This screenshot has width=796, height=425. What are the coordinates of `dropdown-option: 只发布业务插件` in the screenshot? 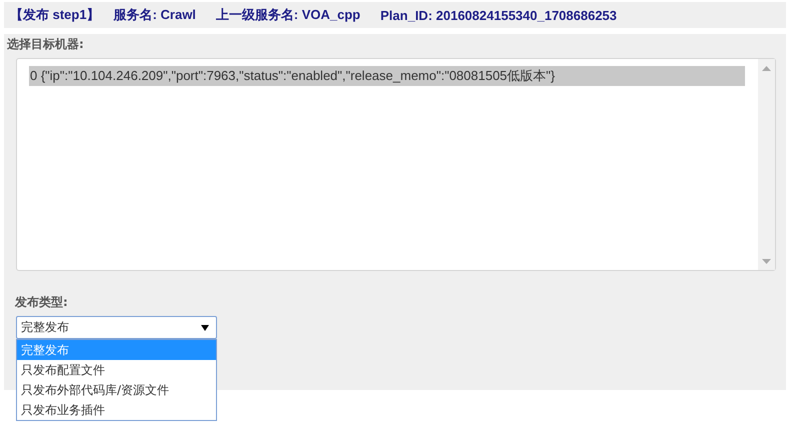 It's located at (116, 410).